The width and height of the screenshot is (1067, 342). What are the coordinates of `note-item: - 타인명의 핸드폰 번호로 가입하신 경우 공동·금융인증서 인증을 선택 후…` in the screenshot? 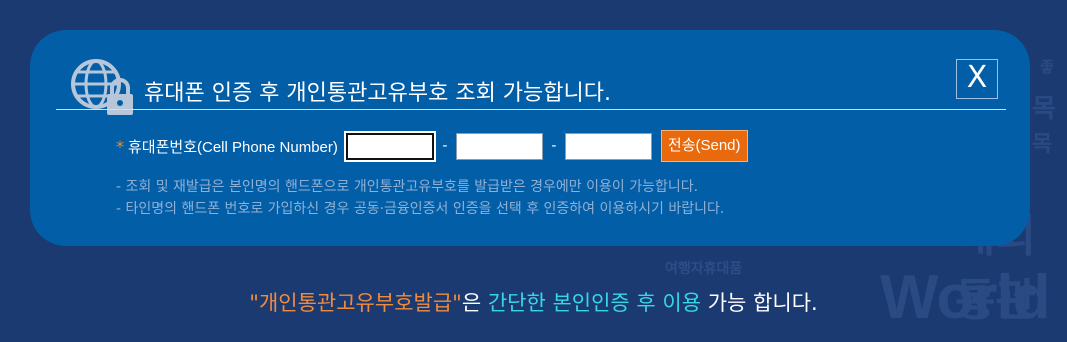 It's located at (420, 209).